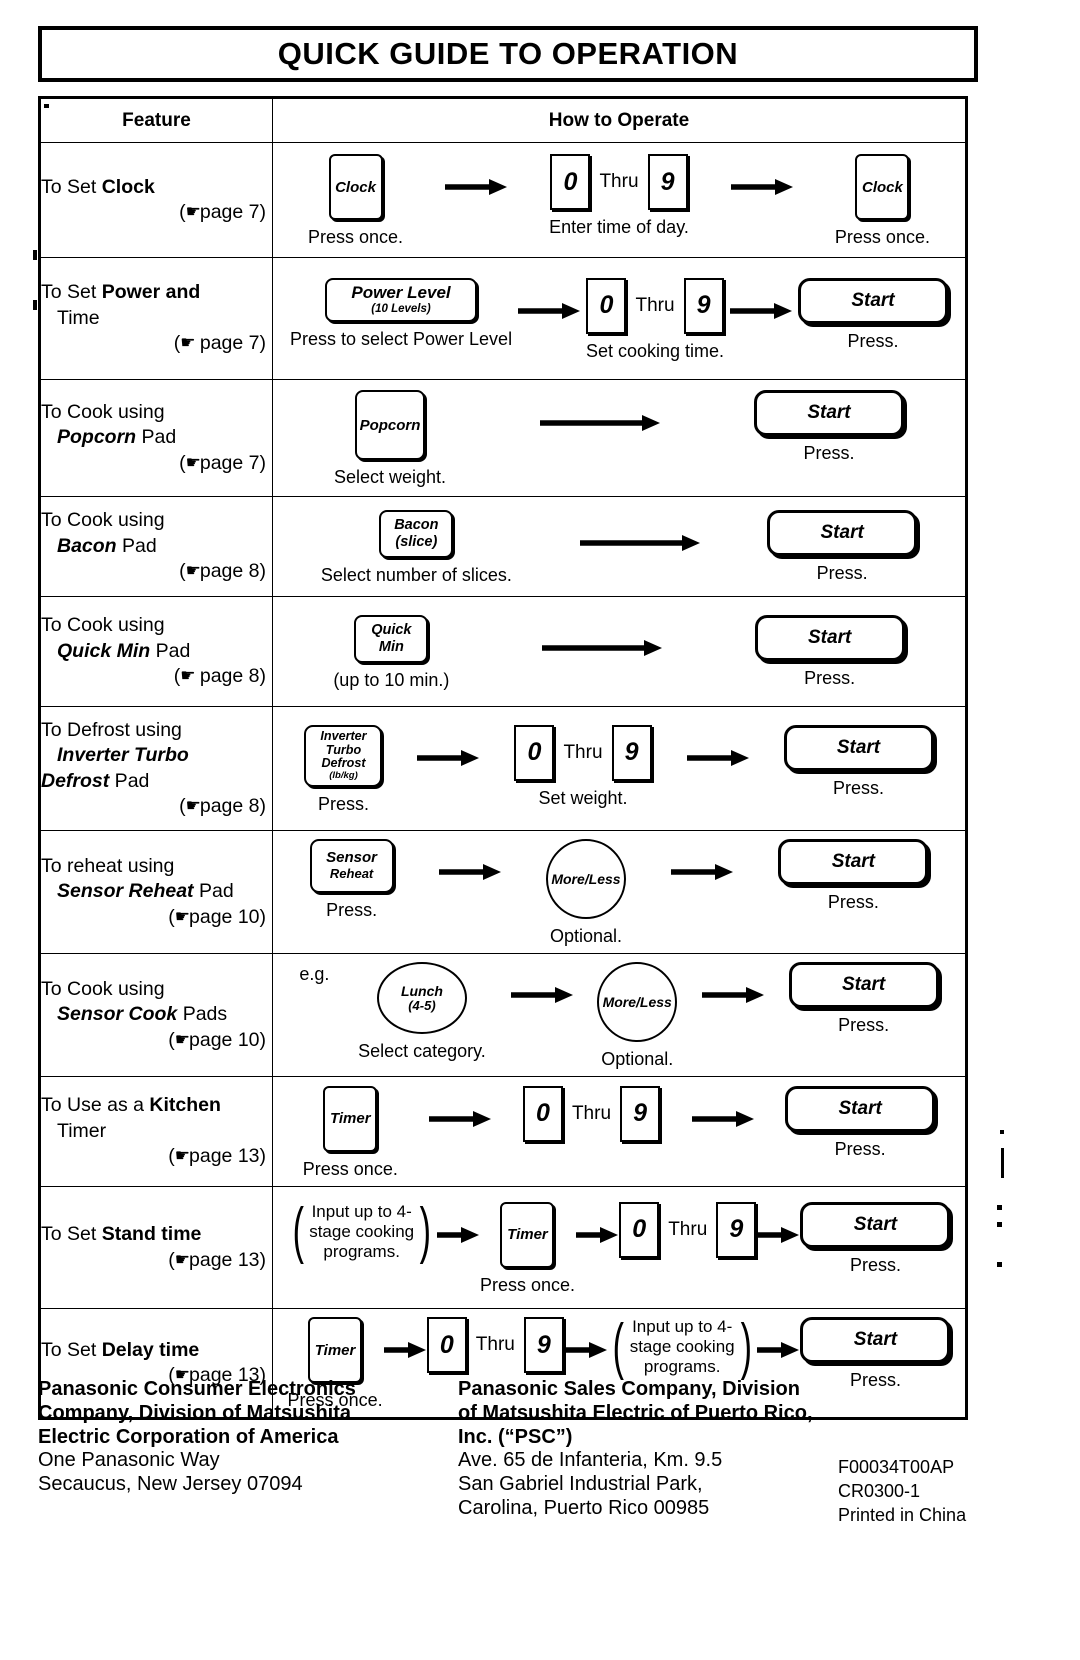 The width and height of the screenshot is (1080, 1660). I want to click on feature-line: To Set Stand time, so click(121, 1234).